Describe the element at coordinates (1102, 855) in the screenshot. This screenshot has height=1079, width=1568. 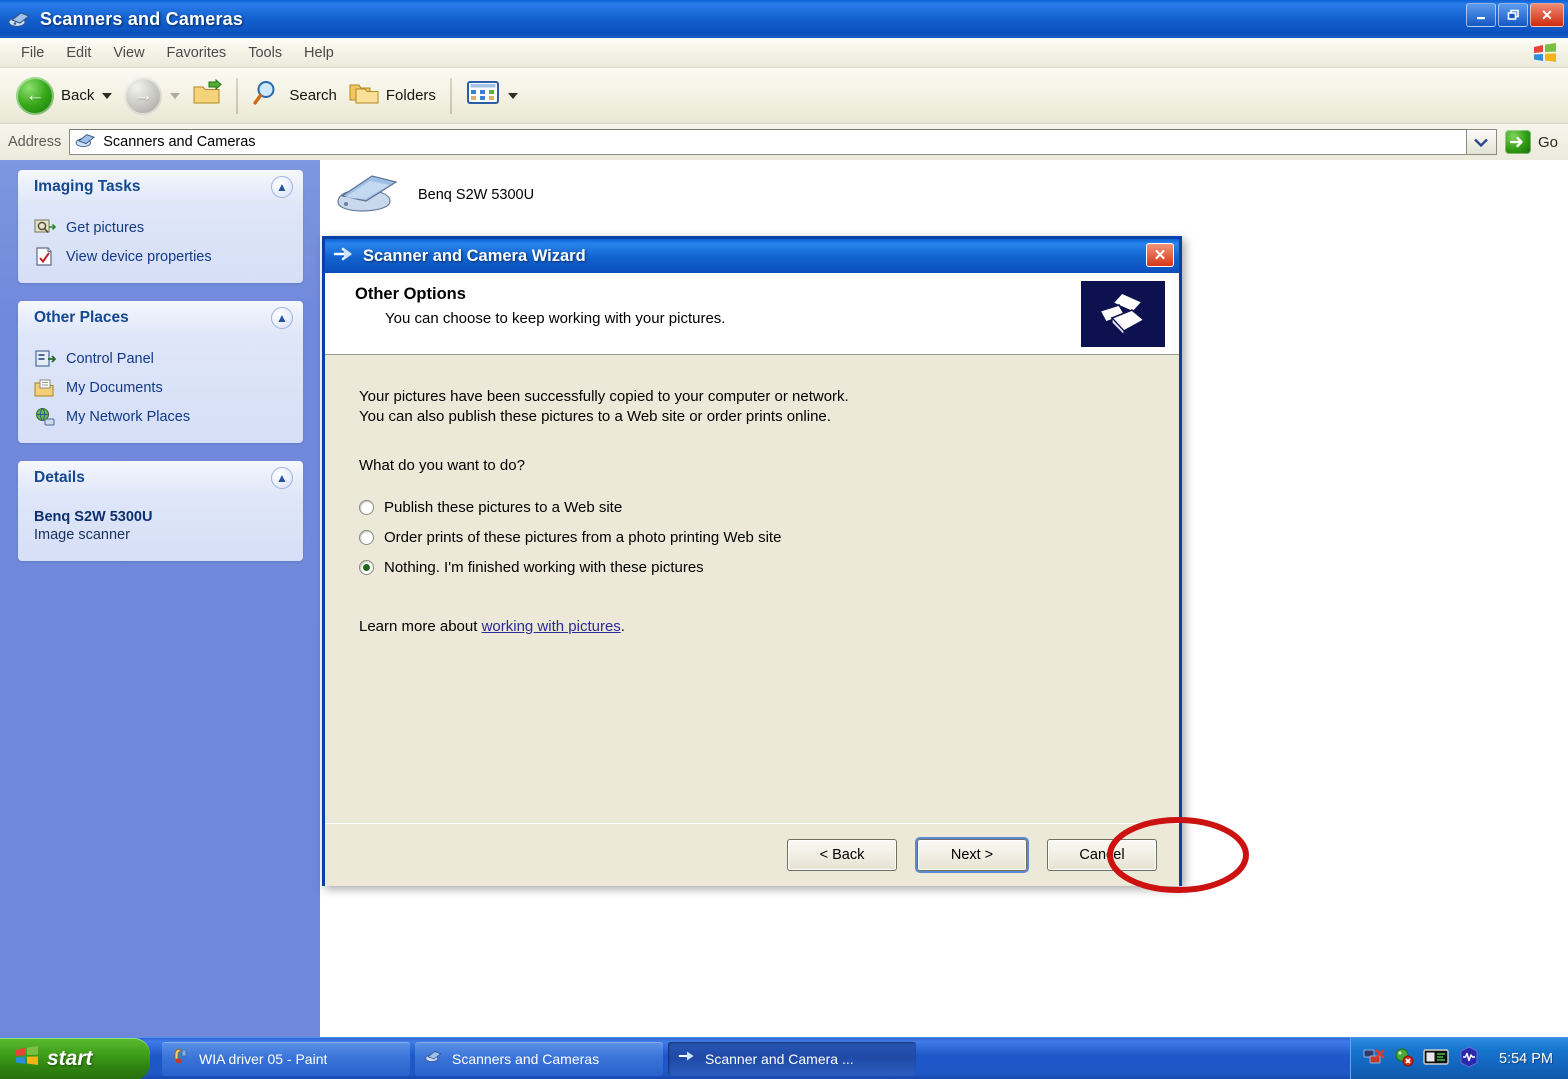
I see `cancel-button: Cancel` at that location.